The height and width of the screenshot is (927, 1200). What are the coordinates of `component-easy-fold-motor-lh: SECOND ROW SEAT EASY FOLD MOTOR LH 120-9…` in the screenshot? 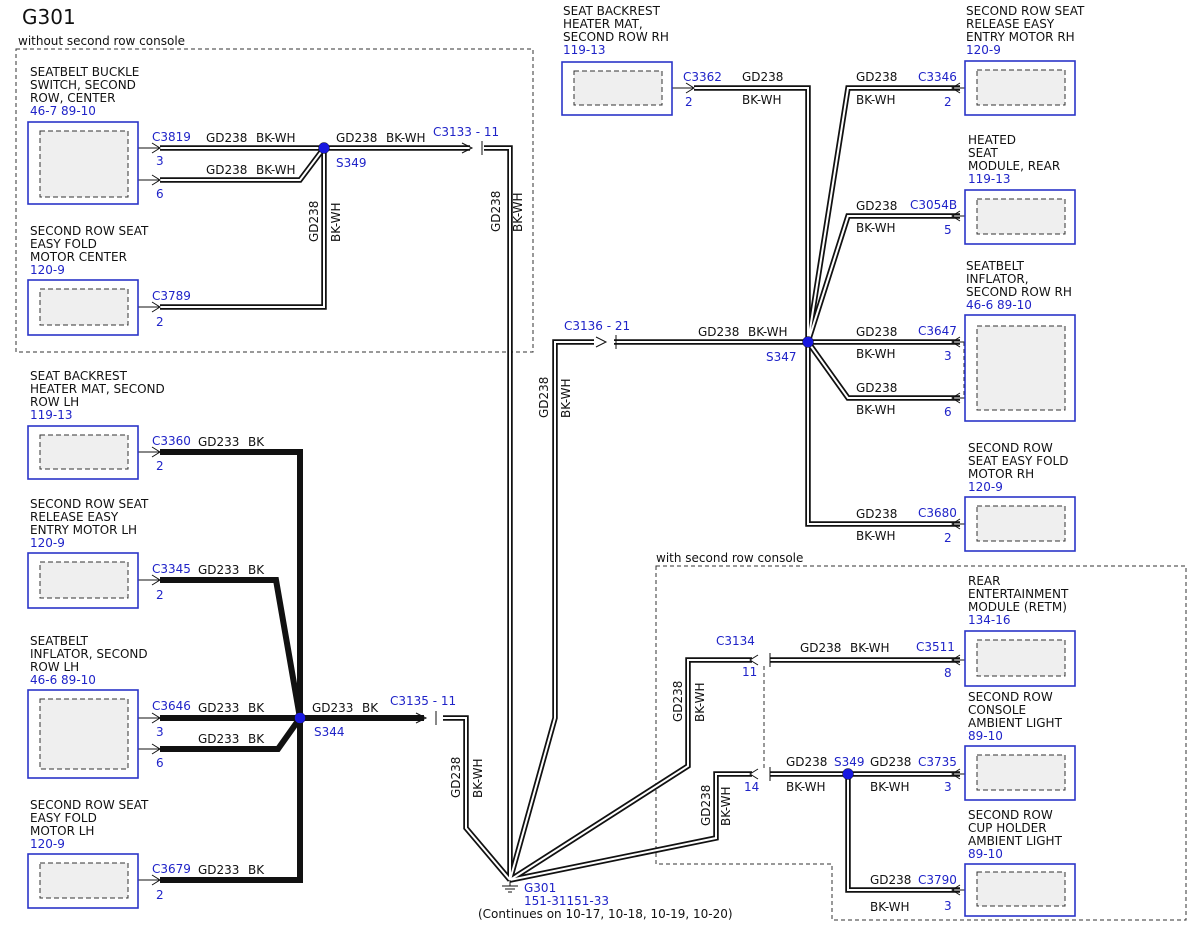 It's located at (109, 853).